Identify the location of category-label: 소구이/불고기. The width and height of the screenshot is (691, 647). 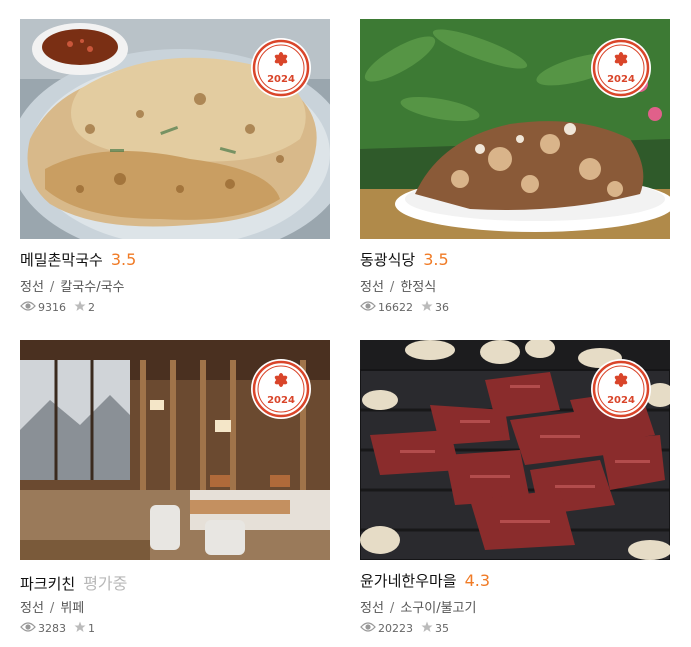
(438, 608).